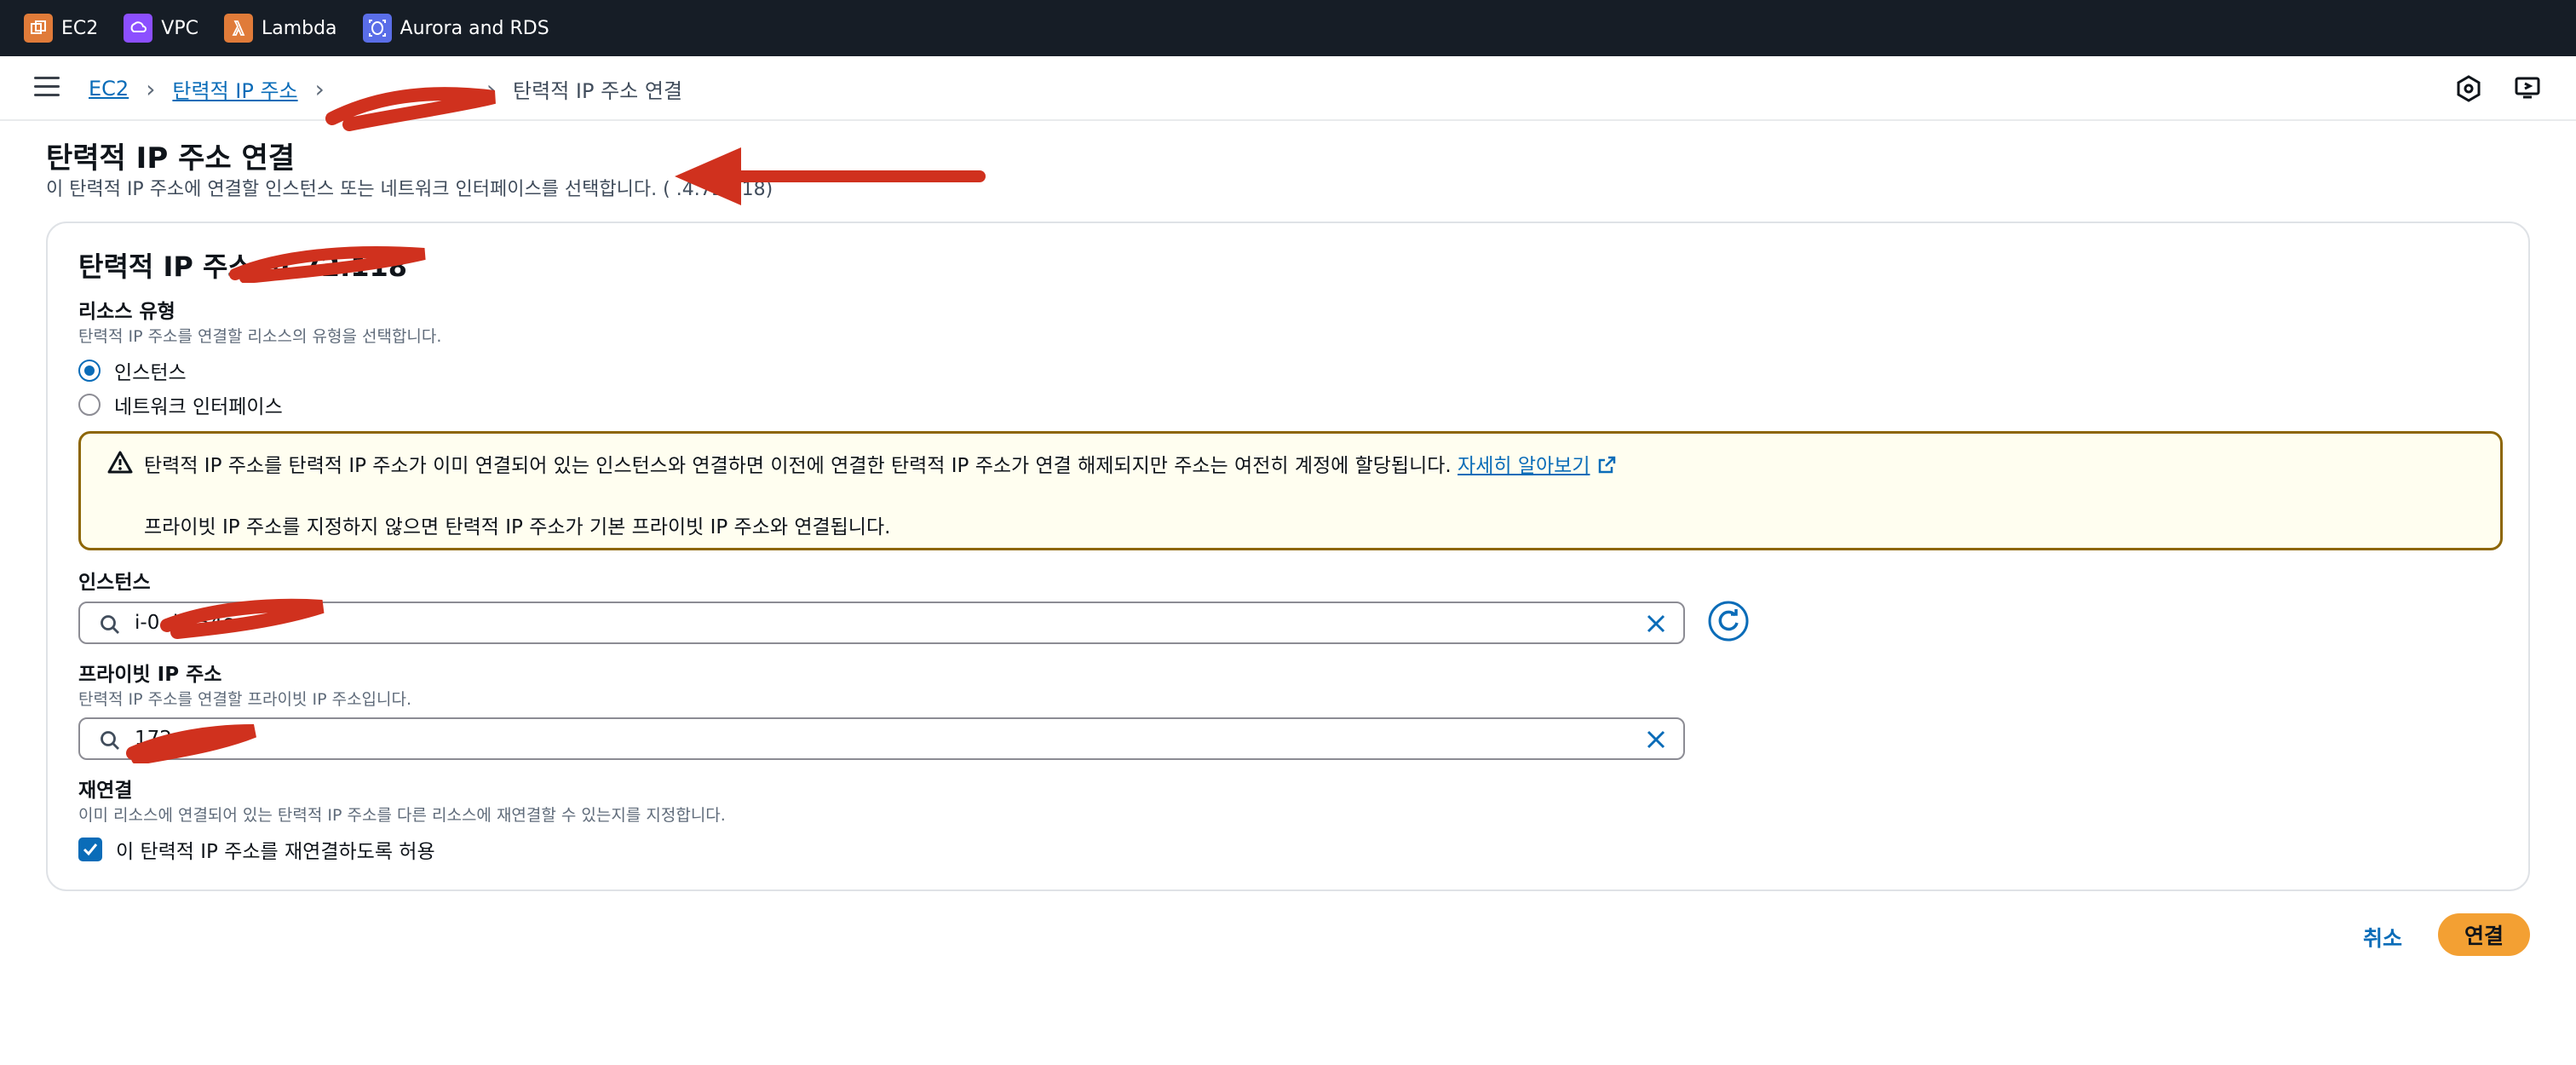 Image resolution: width=2576 pixels, height=1065 pixels. I want to click on breadcrumb-current: 탄력적 IP 주소 연결, so click(598, 90).